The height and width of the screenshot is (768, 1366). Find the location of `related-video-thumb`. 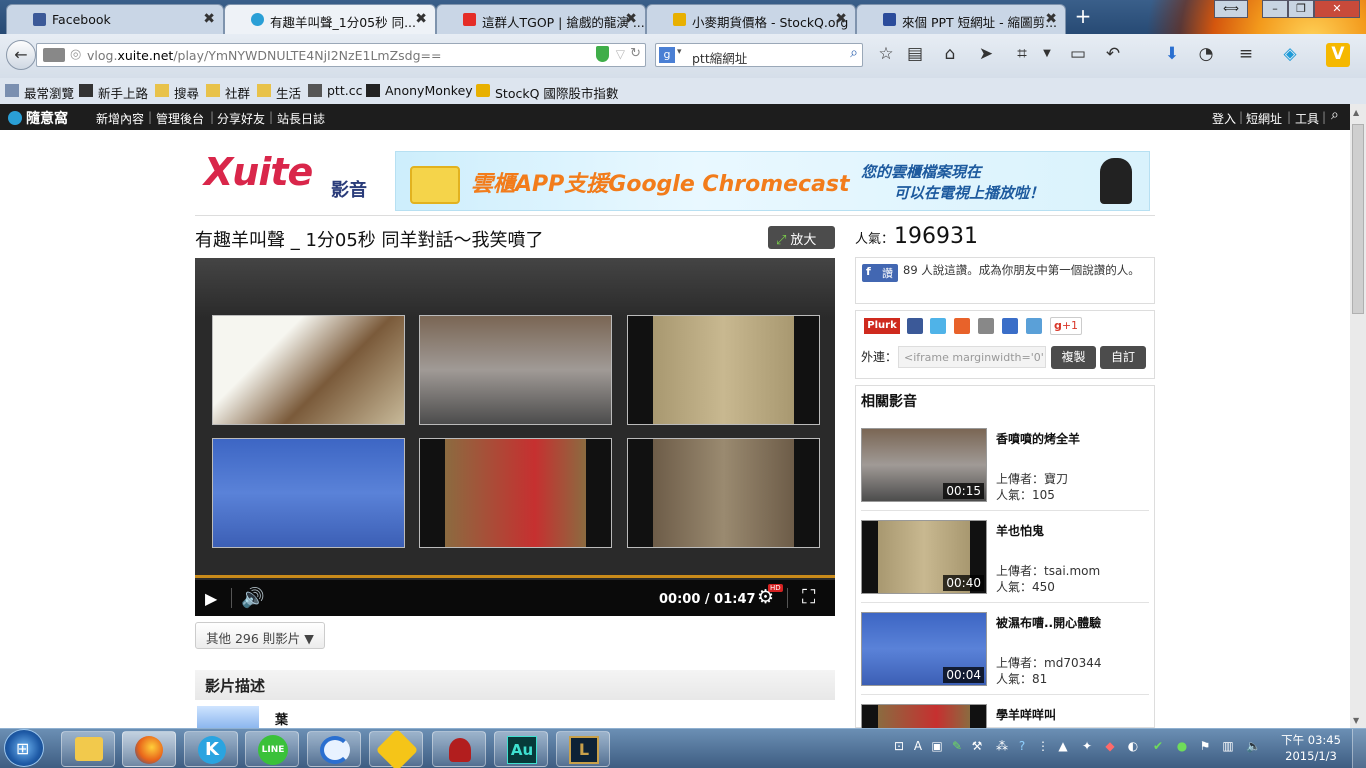

related-video-thumb is located at coordinates (924, 716).